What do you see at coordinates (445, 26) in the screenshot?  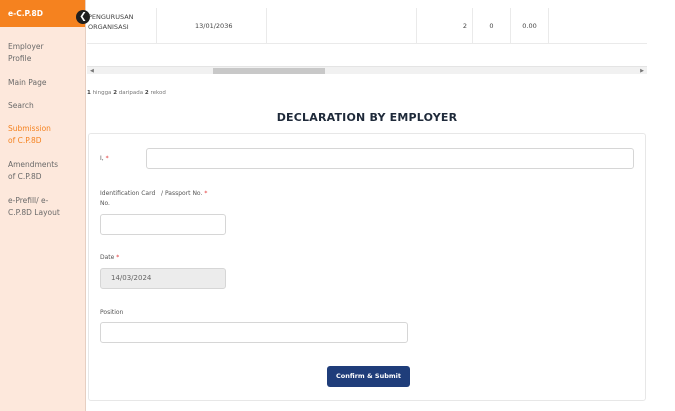 I see `table-cell-count-a: 2` at bounding box center [445, 26].